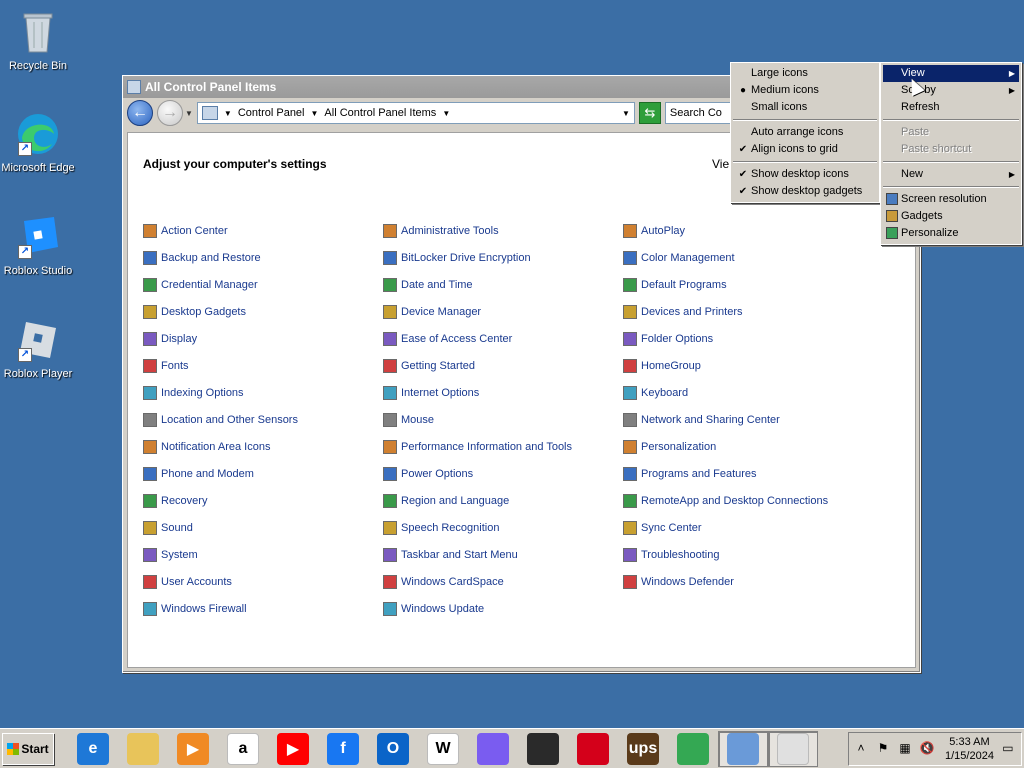 This screenshot has height=768, width=1024. Describe the element at coordinates (271, 113) in the screenshot. I see `breadcrumb-control-panel: Control Panel` at that location.